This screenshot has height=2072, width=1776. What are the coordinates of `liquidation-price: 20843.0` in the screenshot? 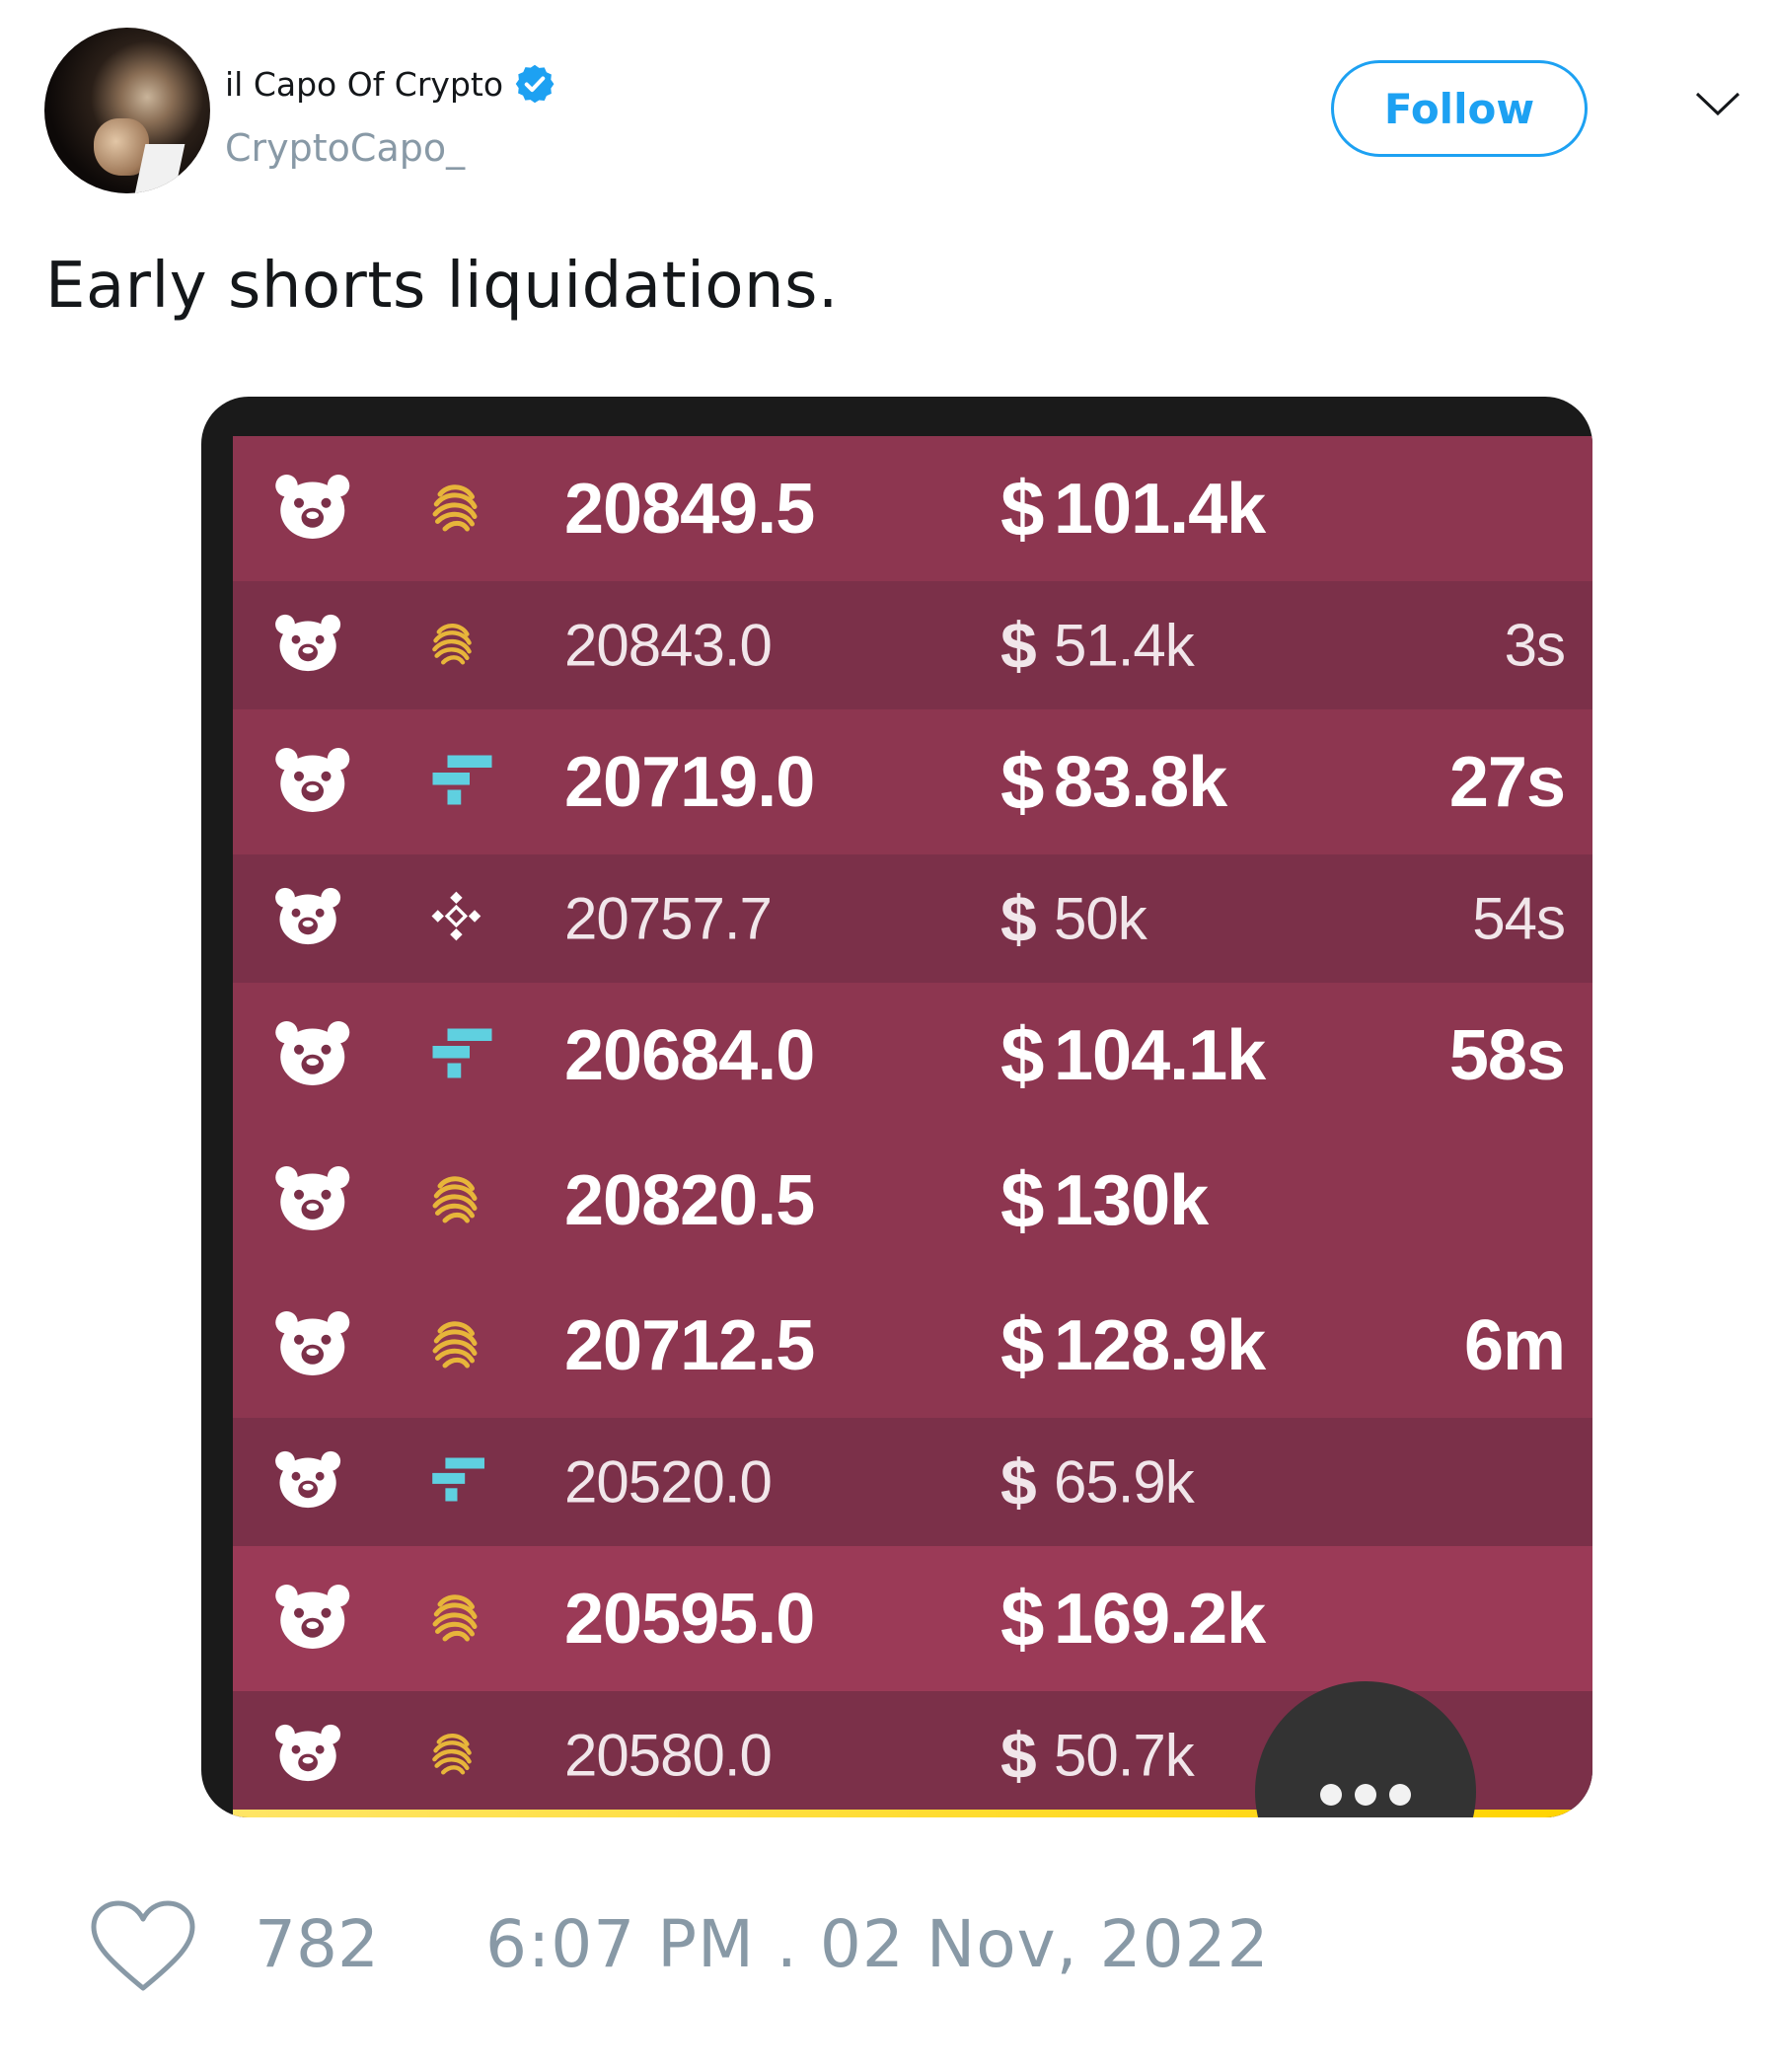 It's located at (669, 646).